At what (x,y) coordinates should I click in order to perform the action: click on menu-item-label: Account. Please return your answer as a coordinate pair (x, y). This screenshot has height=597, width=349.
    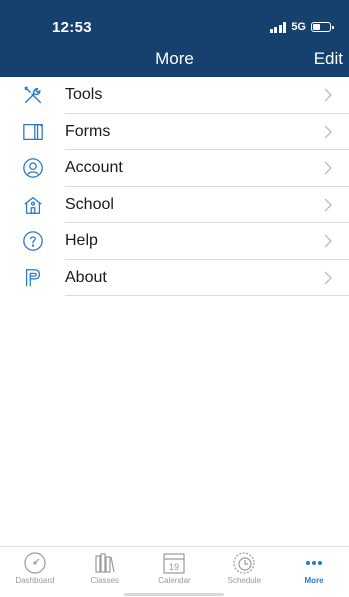
    Looking at the image, I should click on (94, 168).